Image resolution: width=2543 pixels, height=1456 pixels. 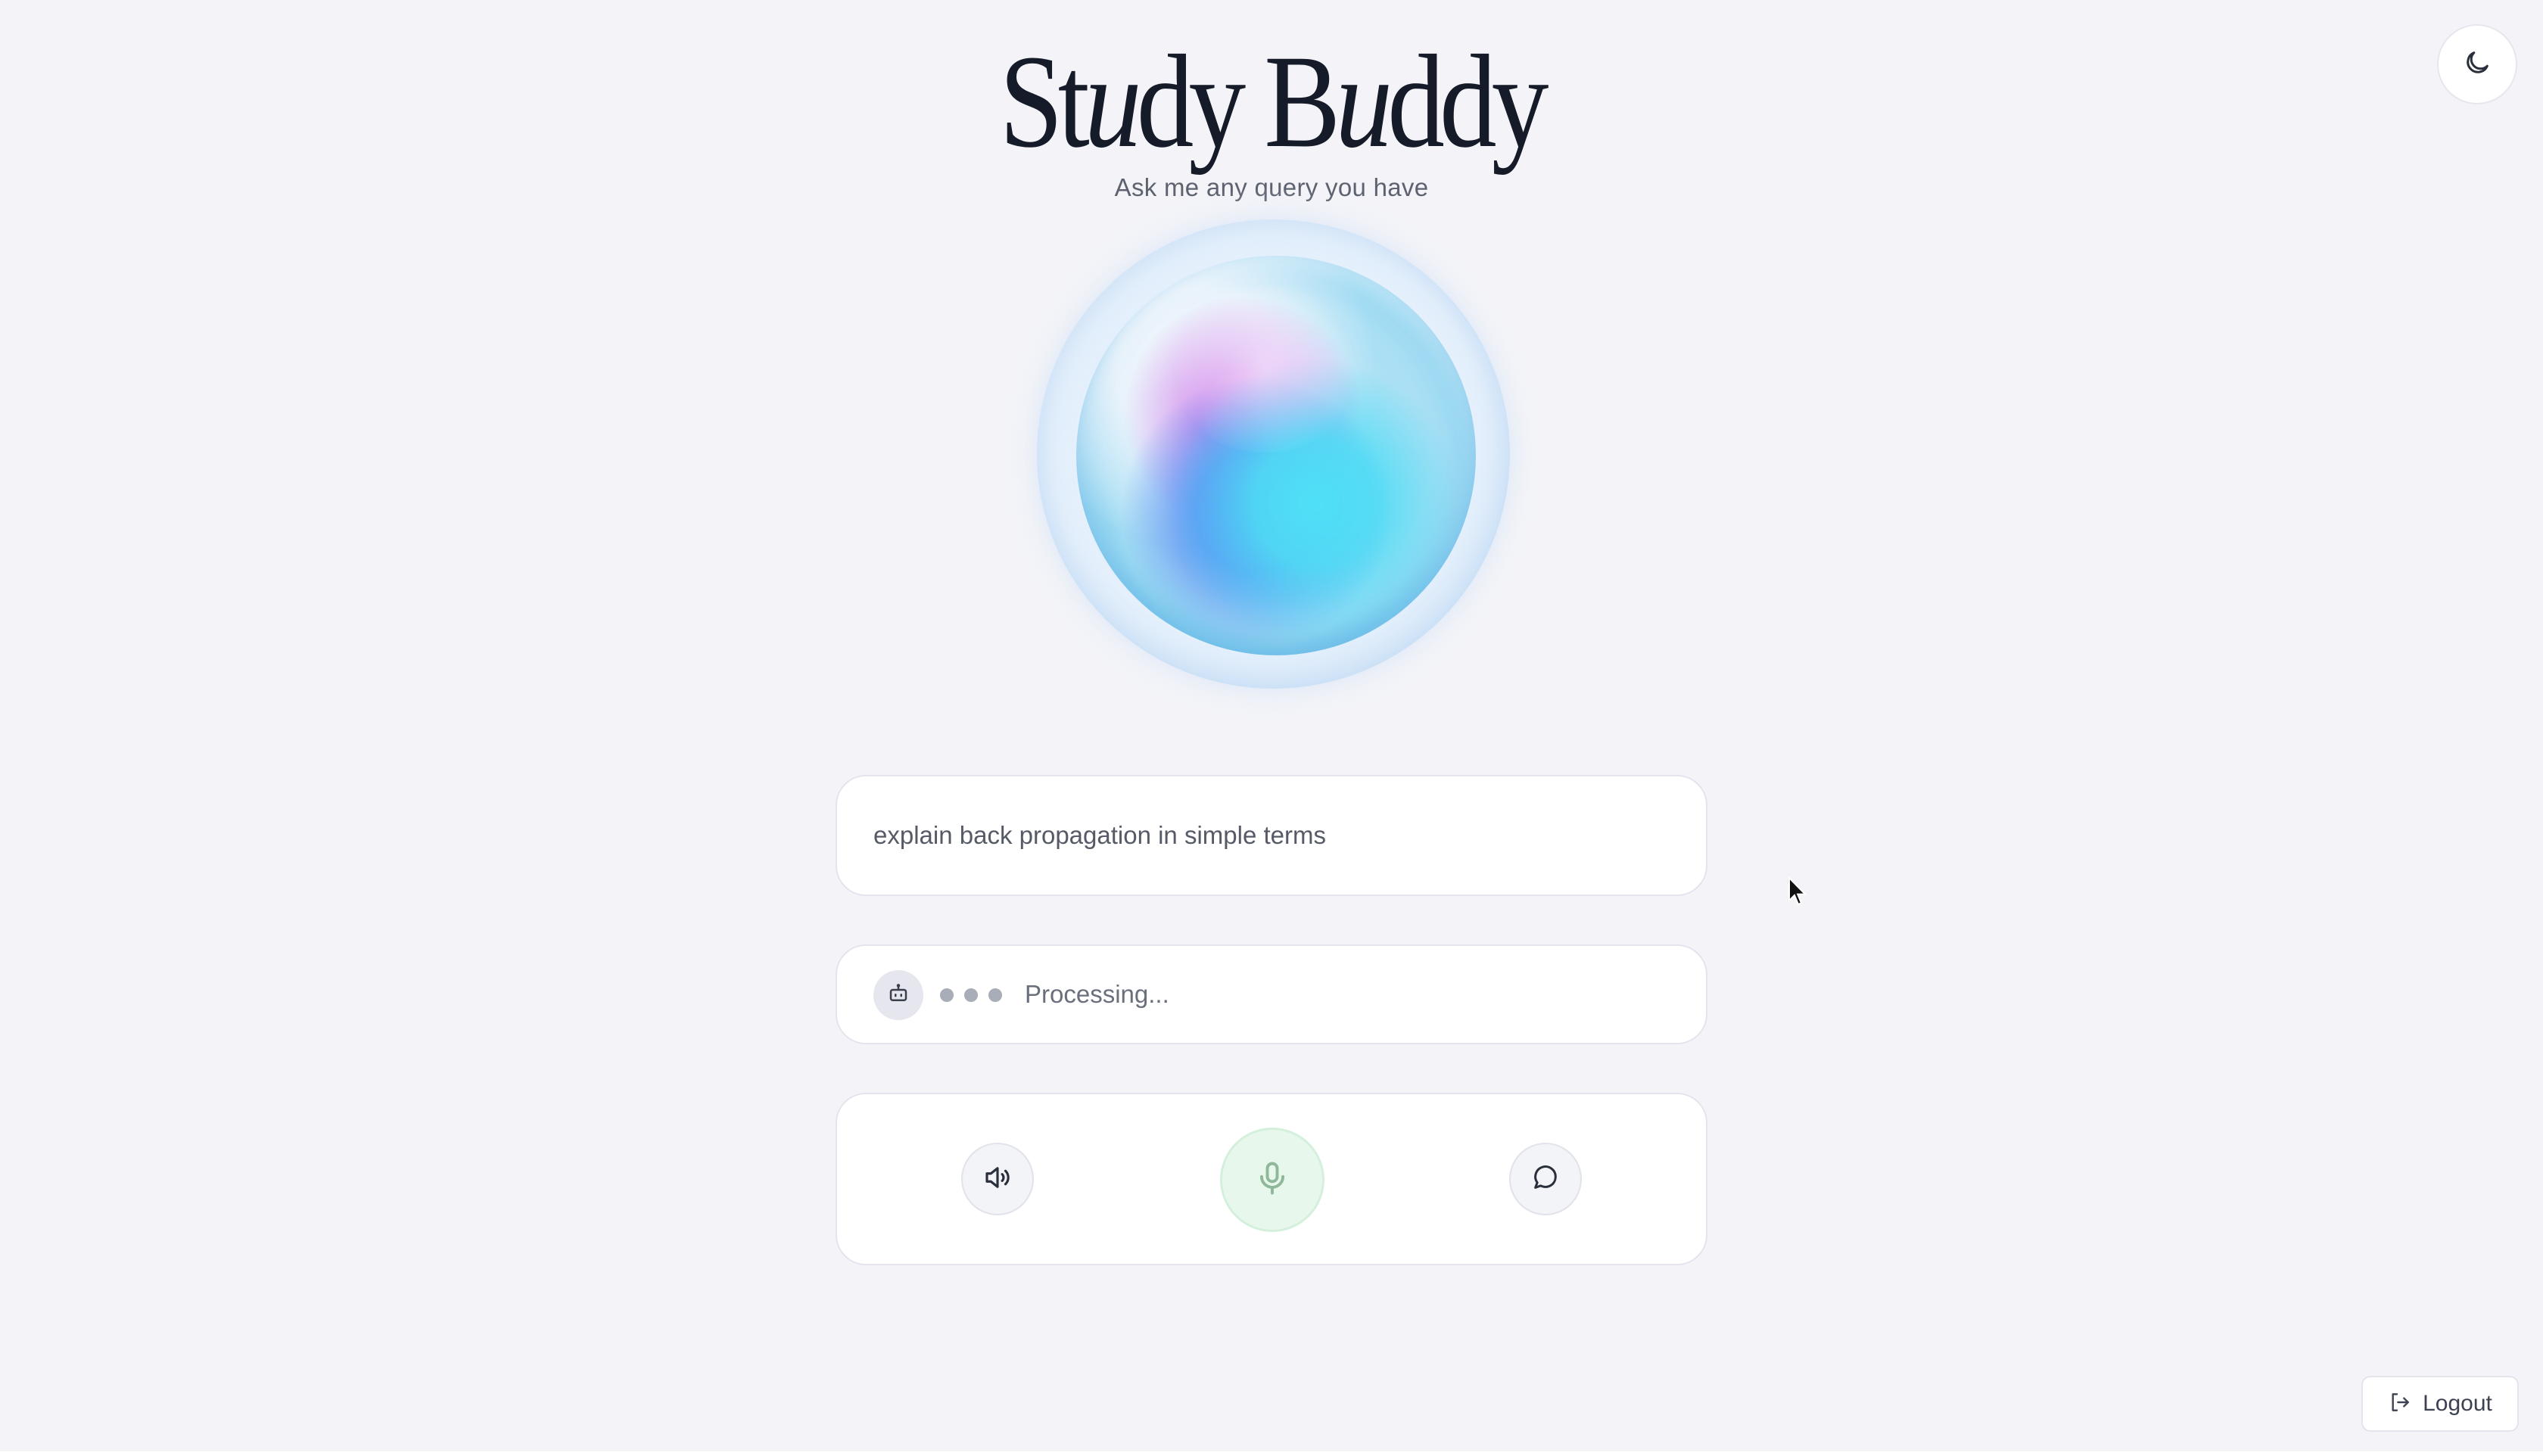 I want to click on bot-icon, so click(x=898, y=996).